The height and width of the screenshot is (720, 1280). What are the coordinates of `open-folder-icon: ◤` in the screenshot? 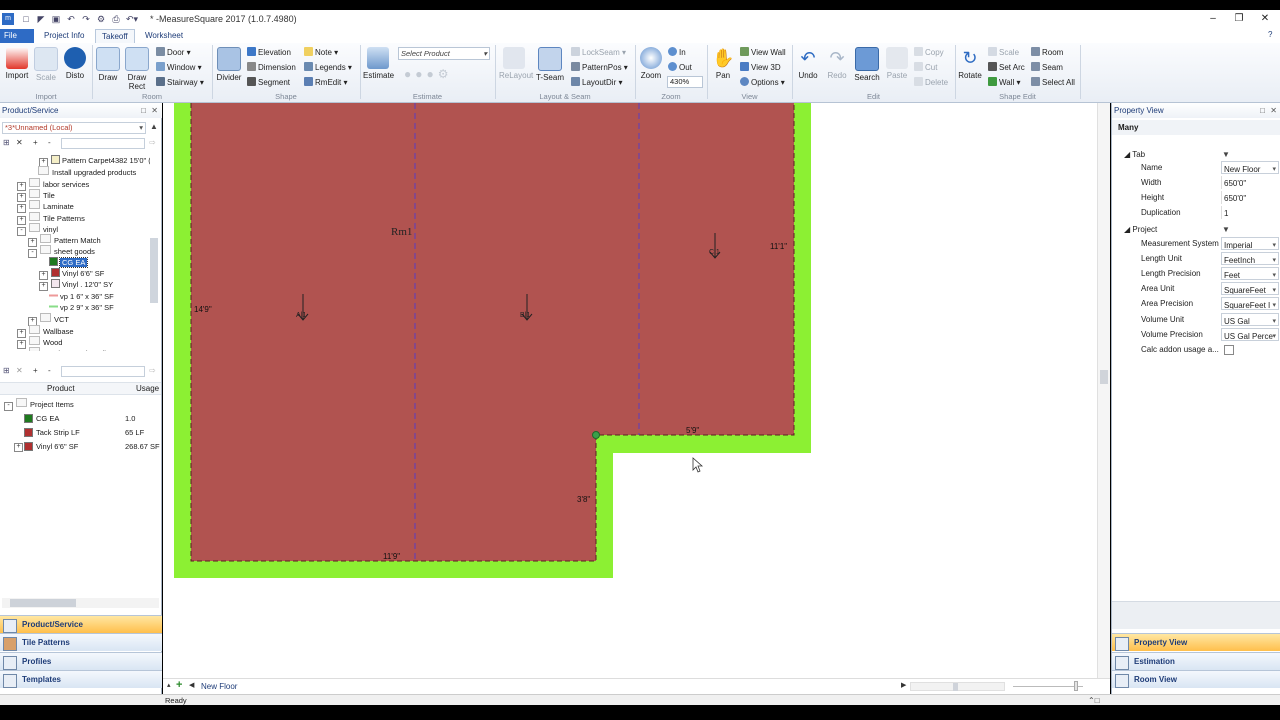 It's located at (41, 19).